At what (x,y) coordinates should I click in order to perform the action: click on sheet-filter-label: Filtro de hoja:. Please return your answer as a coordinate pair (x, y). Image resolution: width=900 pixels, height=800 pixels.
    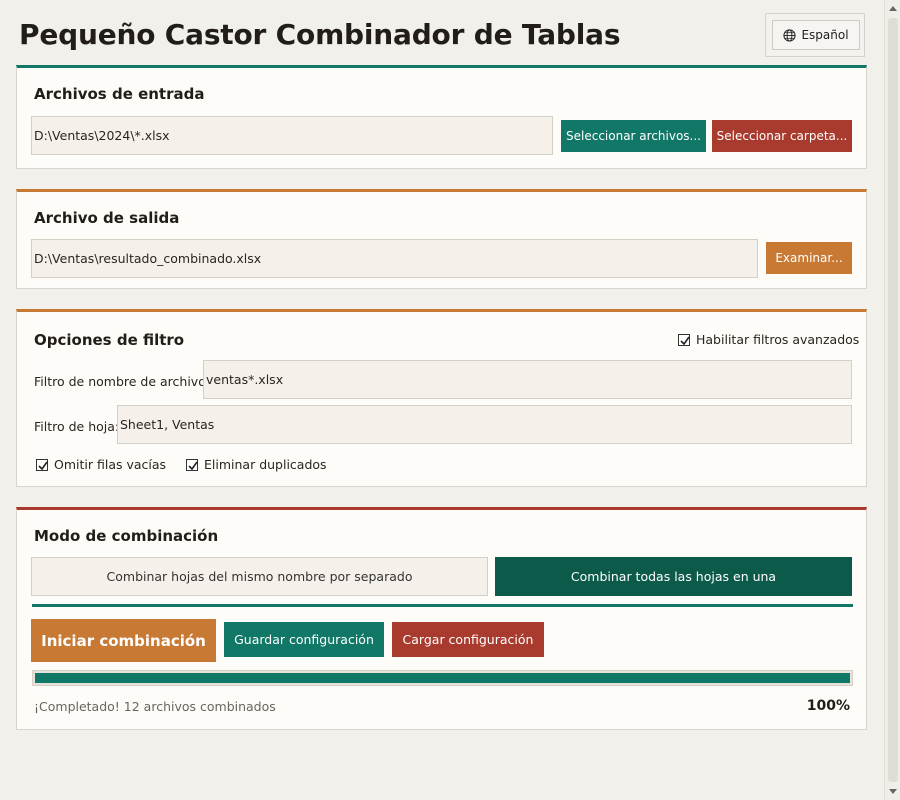
    Looking at the image, I should click on (77, 426).